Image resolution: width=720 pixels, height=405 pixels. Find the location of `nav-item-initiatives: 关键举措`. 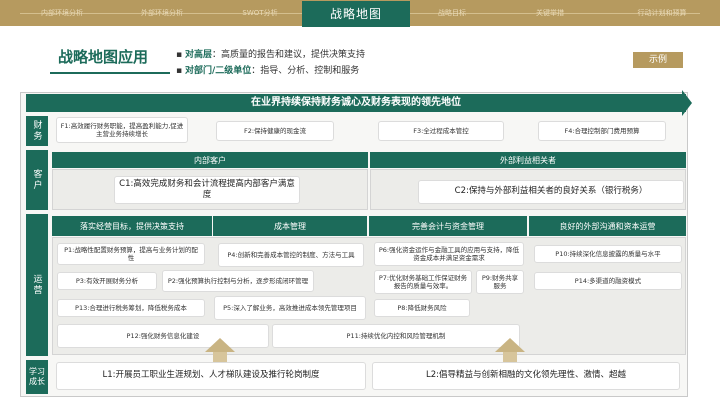

nav-item-initiatives: 关键举措 is located at coordinates (550, 13).